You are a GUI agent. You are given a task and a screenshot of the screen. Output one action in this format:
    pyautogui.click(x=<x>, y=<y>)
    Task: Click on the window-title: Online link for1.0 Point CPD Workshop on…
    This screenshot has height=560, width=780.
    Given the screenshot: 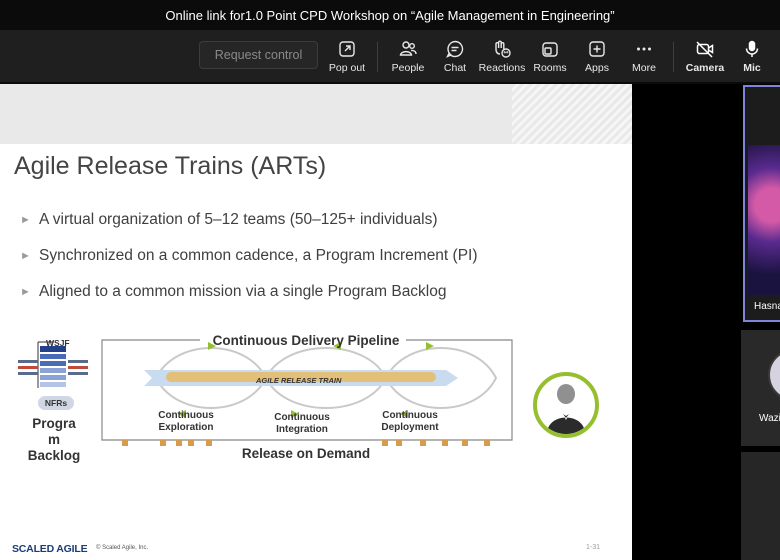 What is the action you would take?
    pyautogui.click(x=390, y=15)
    